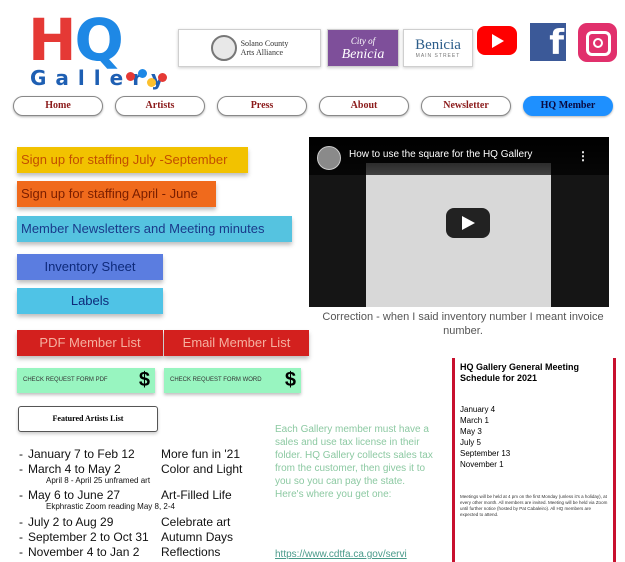  Describe the element at coordinates (262, 106) in the screenshot. I see `nav-press: Press` at that location.